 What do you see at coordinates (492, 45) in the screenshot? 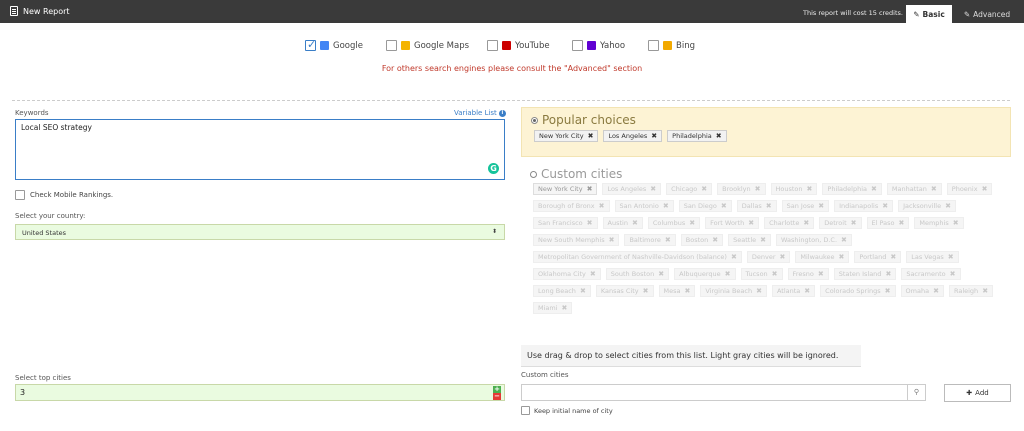
I see `engine-youtube-checkbox` at bounding box center [492, 45].